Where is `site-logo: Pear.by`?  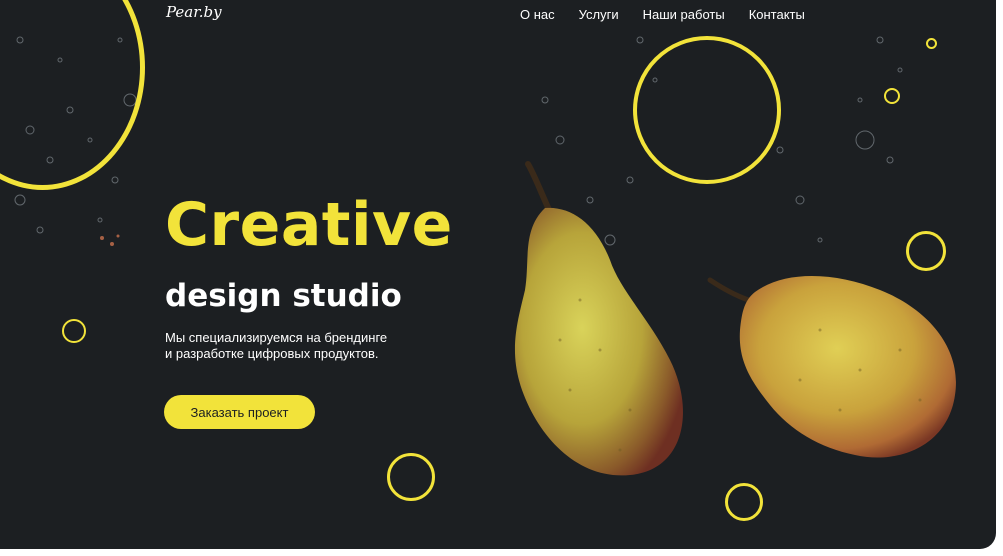
site-logo: Pear.by is located at coordinates (194, 12).